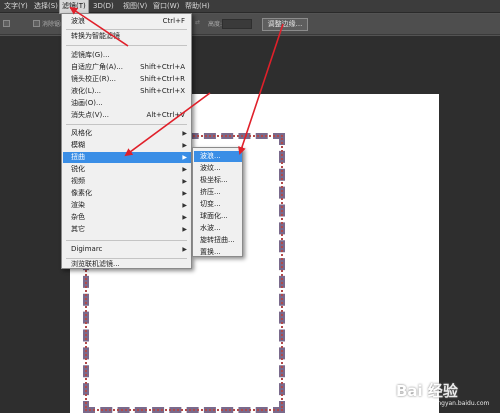 Image resolution: width=500 pixels, height=413 pixels. I want to click on menu-text: 文字(Y), so click(16, 6).